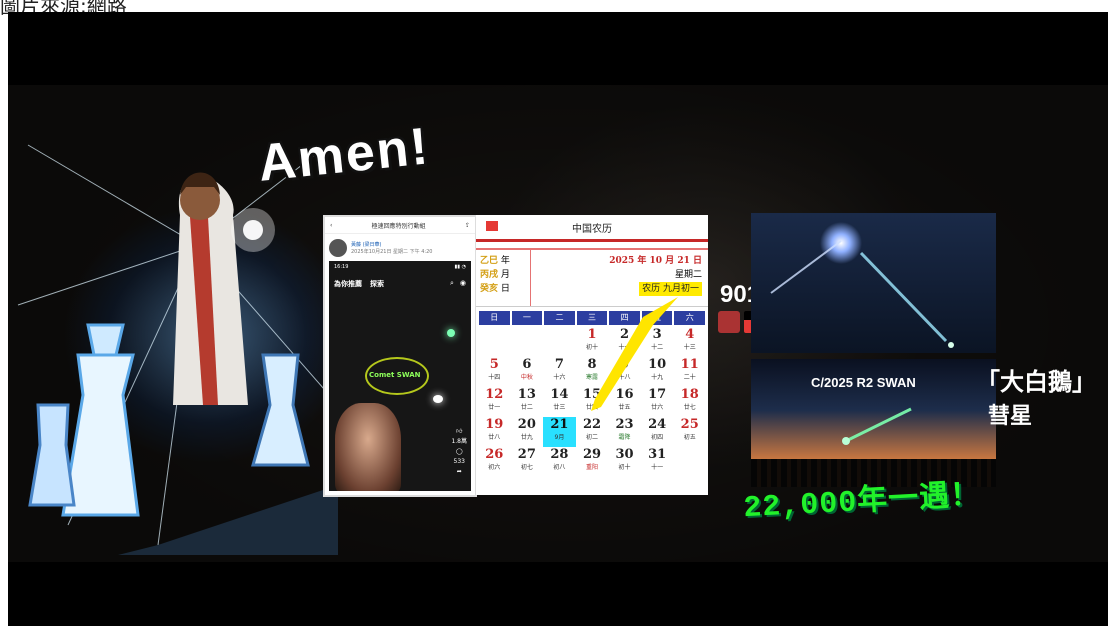 This screenshot has height=628, width=1109. Describe the element at coordinates (559, 407) in the screenshot. I see `lunar-day: 廿三` at that location.